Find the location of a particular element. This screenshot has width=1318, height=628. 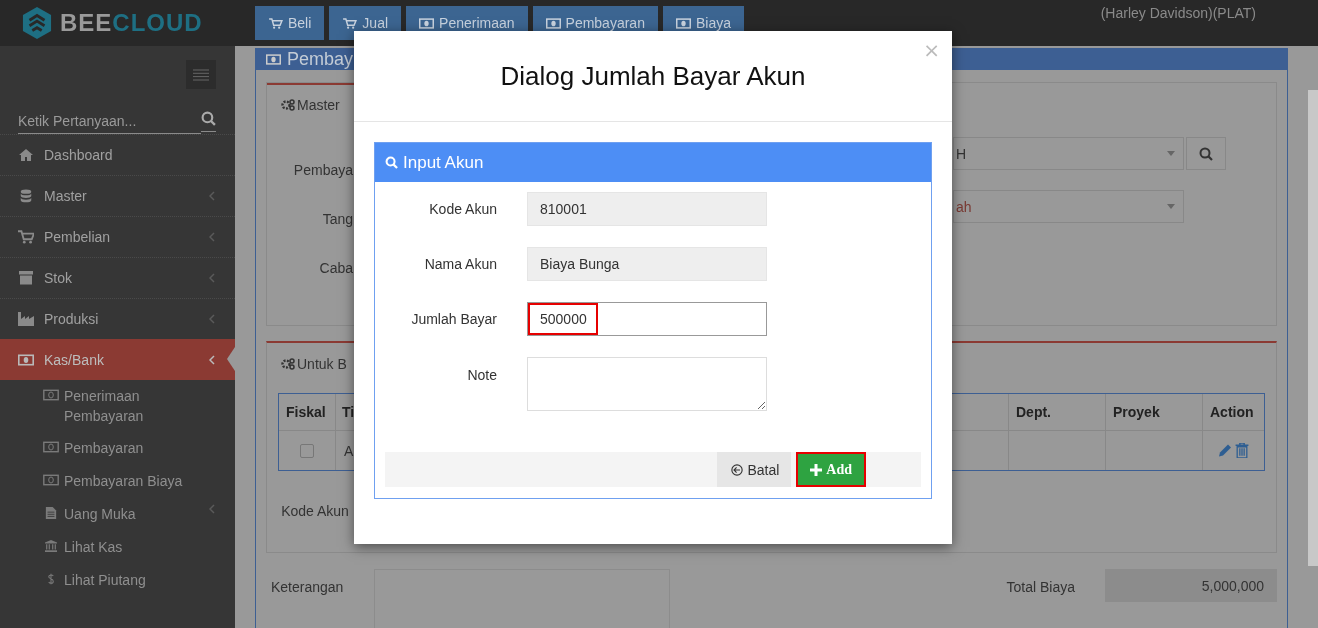

trash-icon is located at coordinates (1242, 450).